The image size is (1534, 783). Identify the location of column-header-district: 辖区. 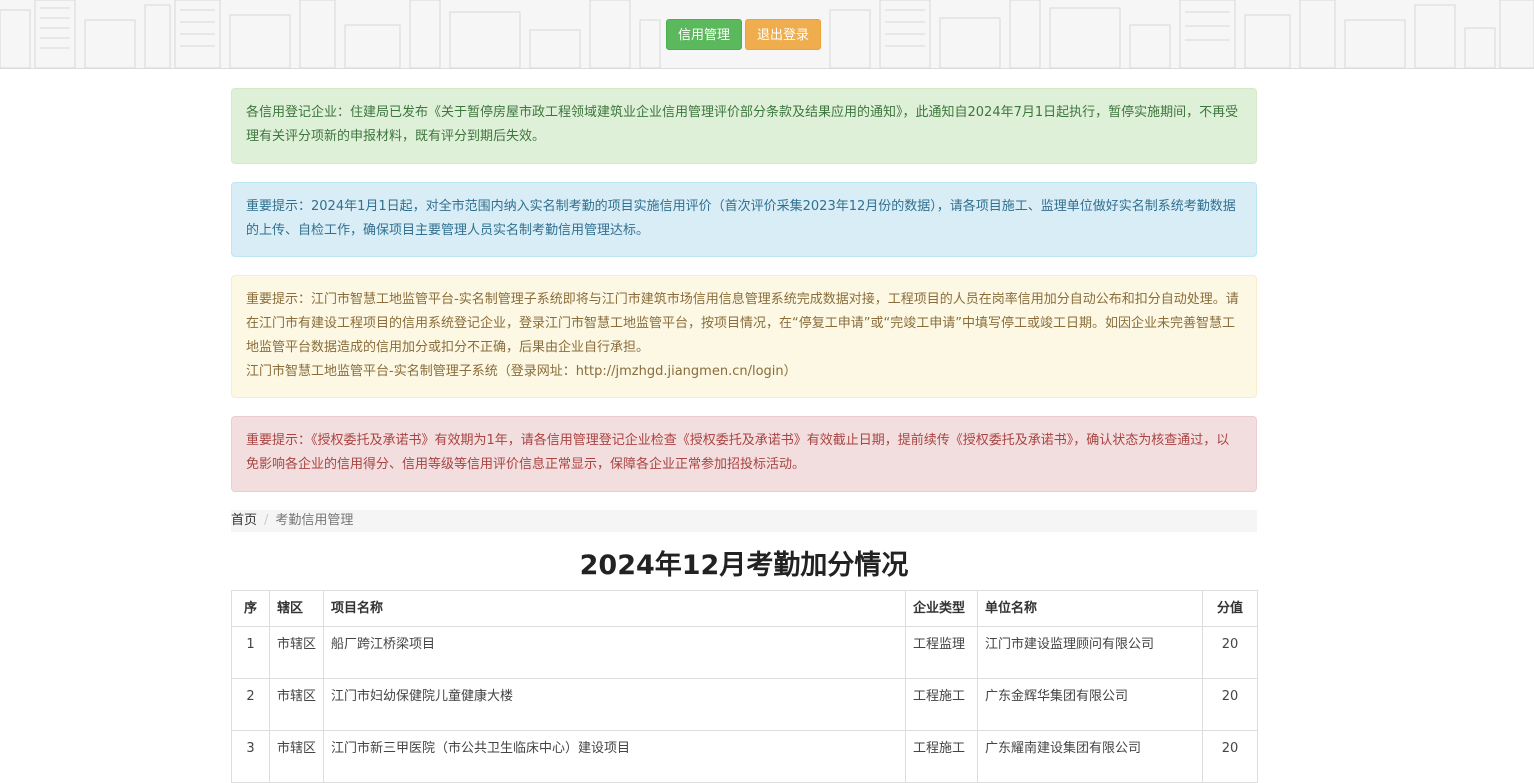
(296, 608).